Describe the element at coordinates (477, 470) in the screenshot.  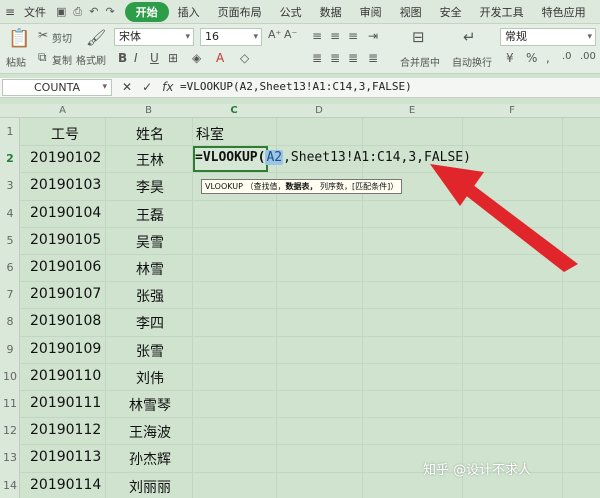
I see `watermark: 知乎 @设计不求人` at that location.